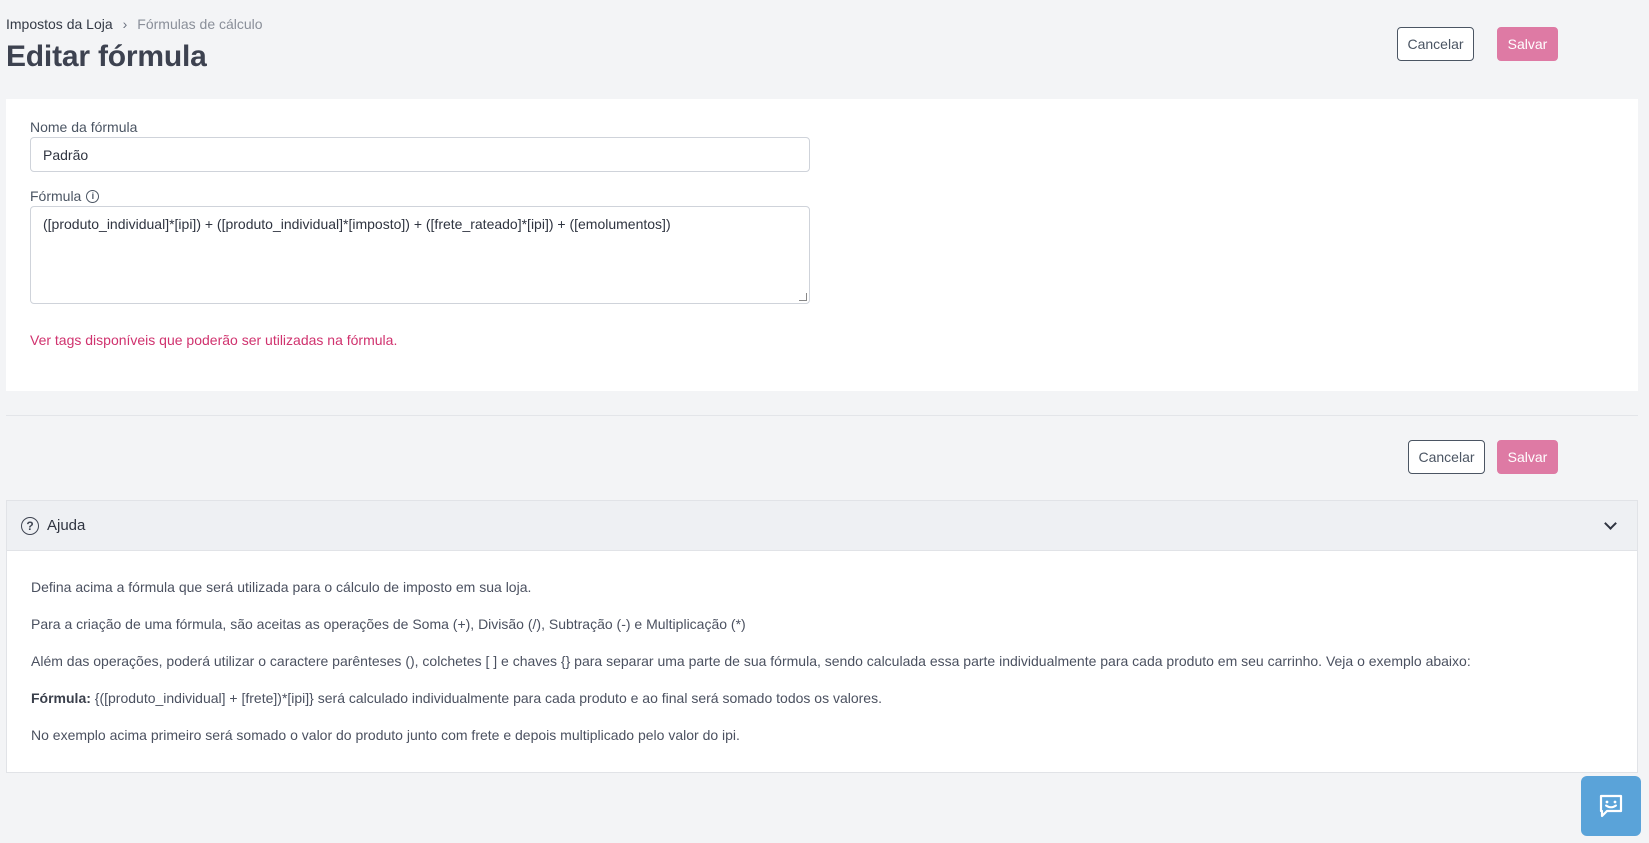 The height and width of the screenshot is (843, 1649). Describe the element at coordinates (106, 56) in the screenshot. I see `page-title: Editar fórmula` at that location.